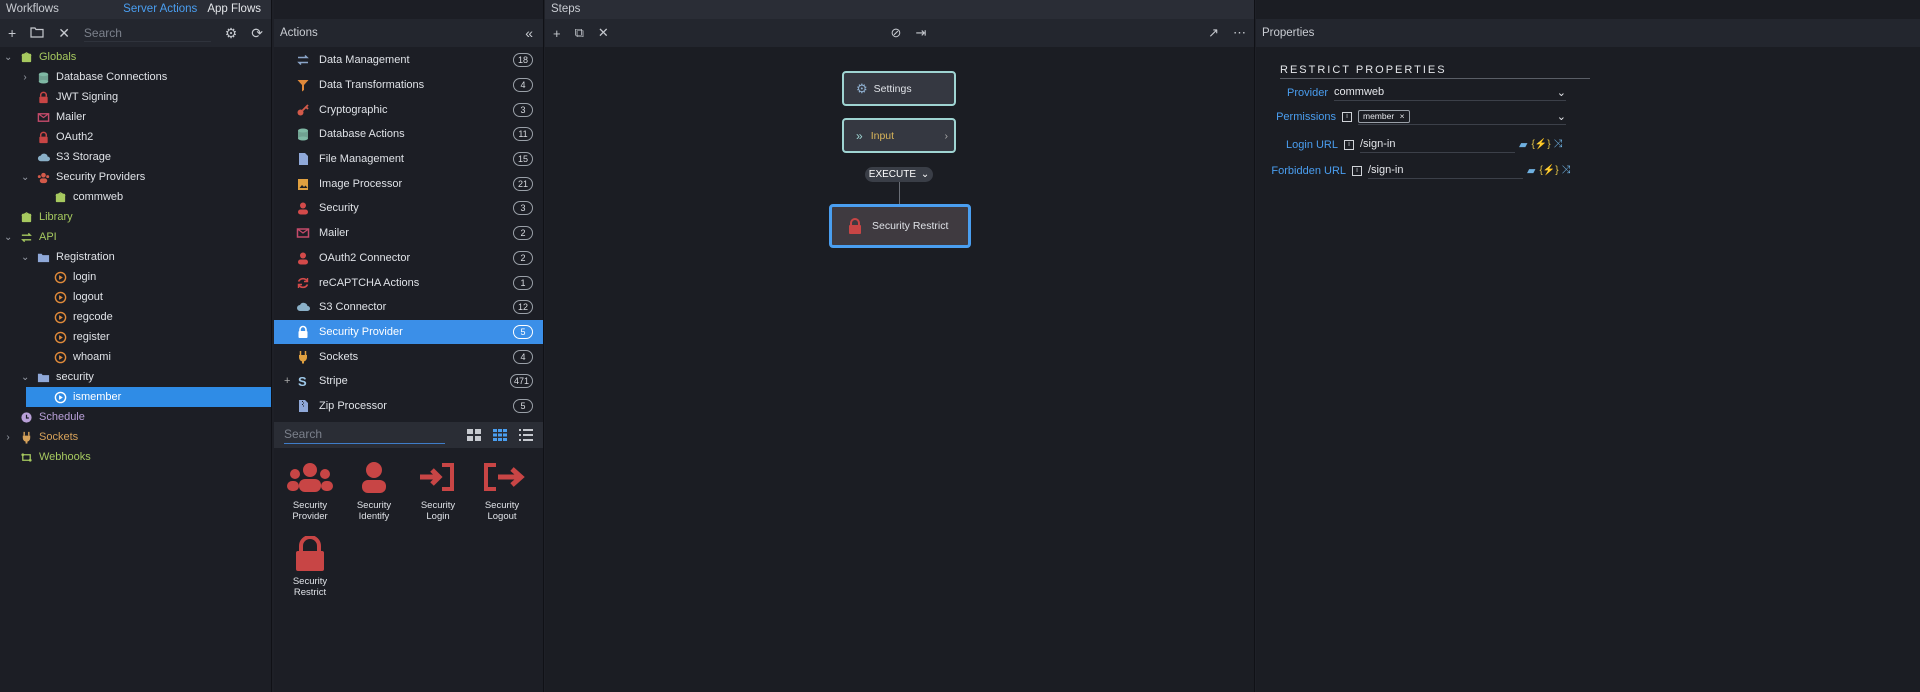  What do you see at coordinates (303, 85) in the screenshot?
I see `filter-icon` at bounding box center [303, 85].